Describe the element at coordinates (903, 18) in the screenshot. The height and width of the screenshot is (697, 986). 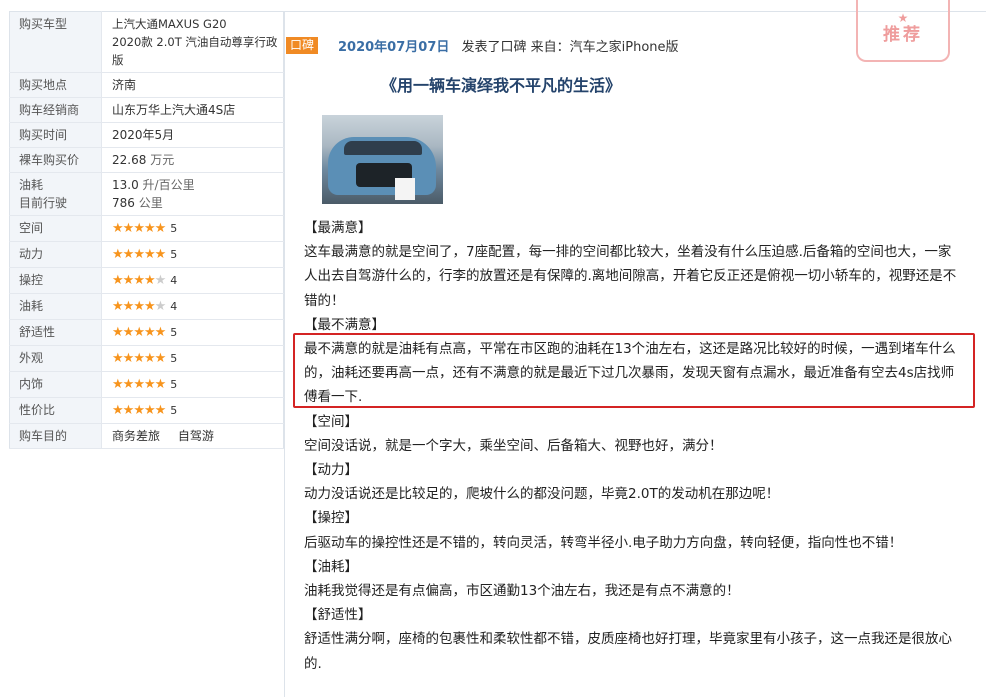
I see `stamp-star-icon: ★` at that location.